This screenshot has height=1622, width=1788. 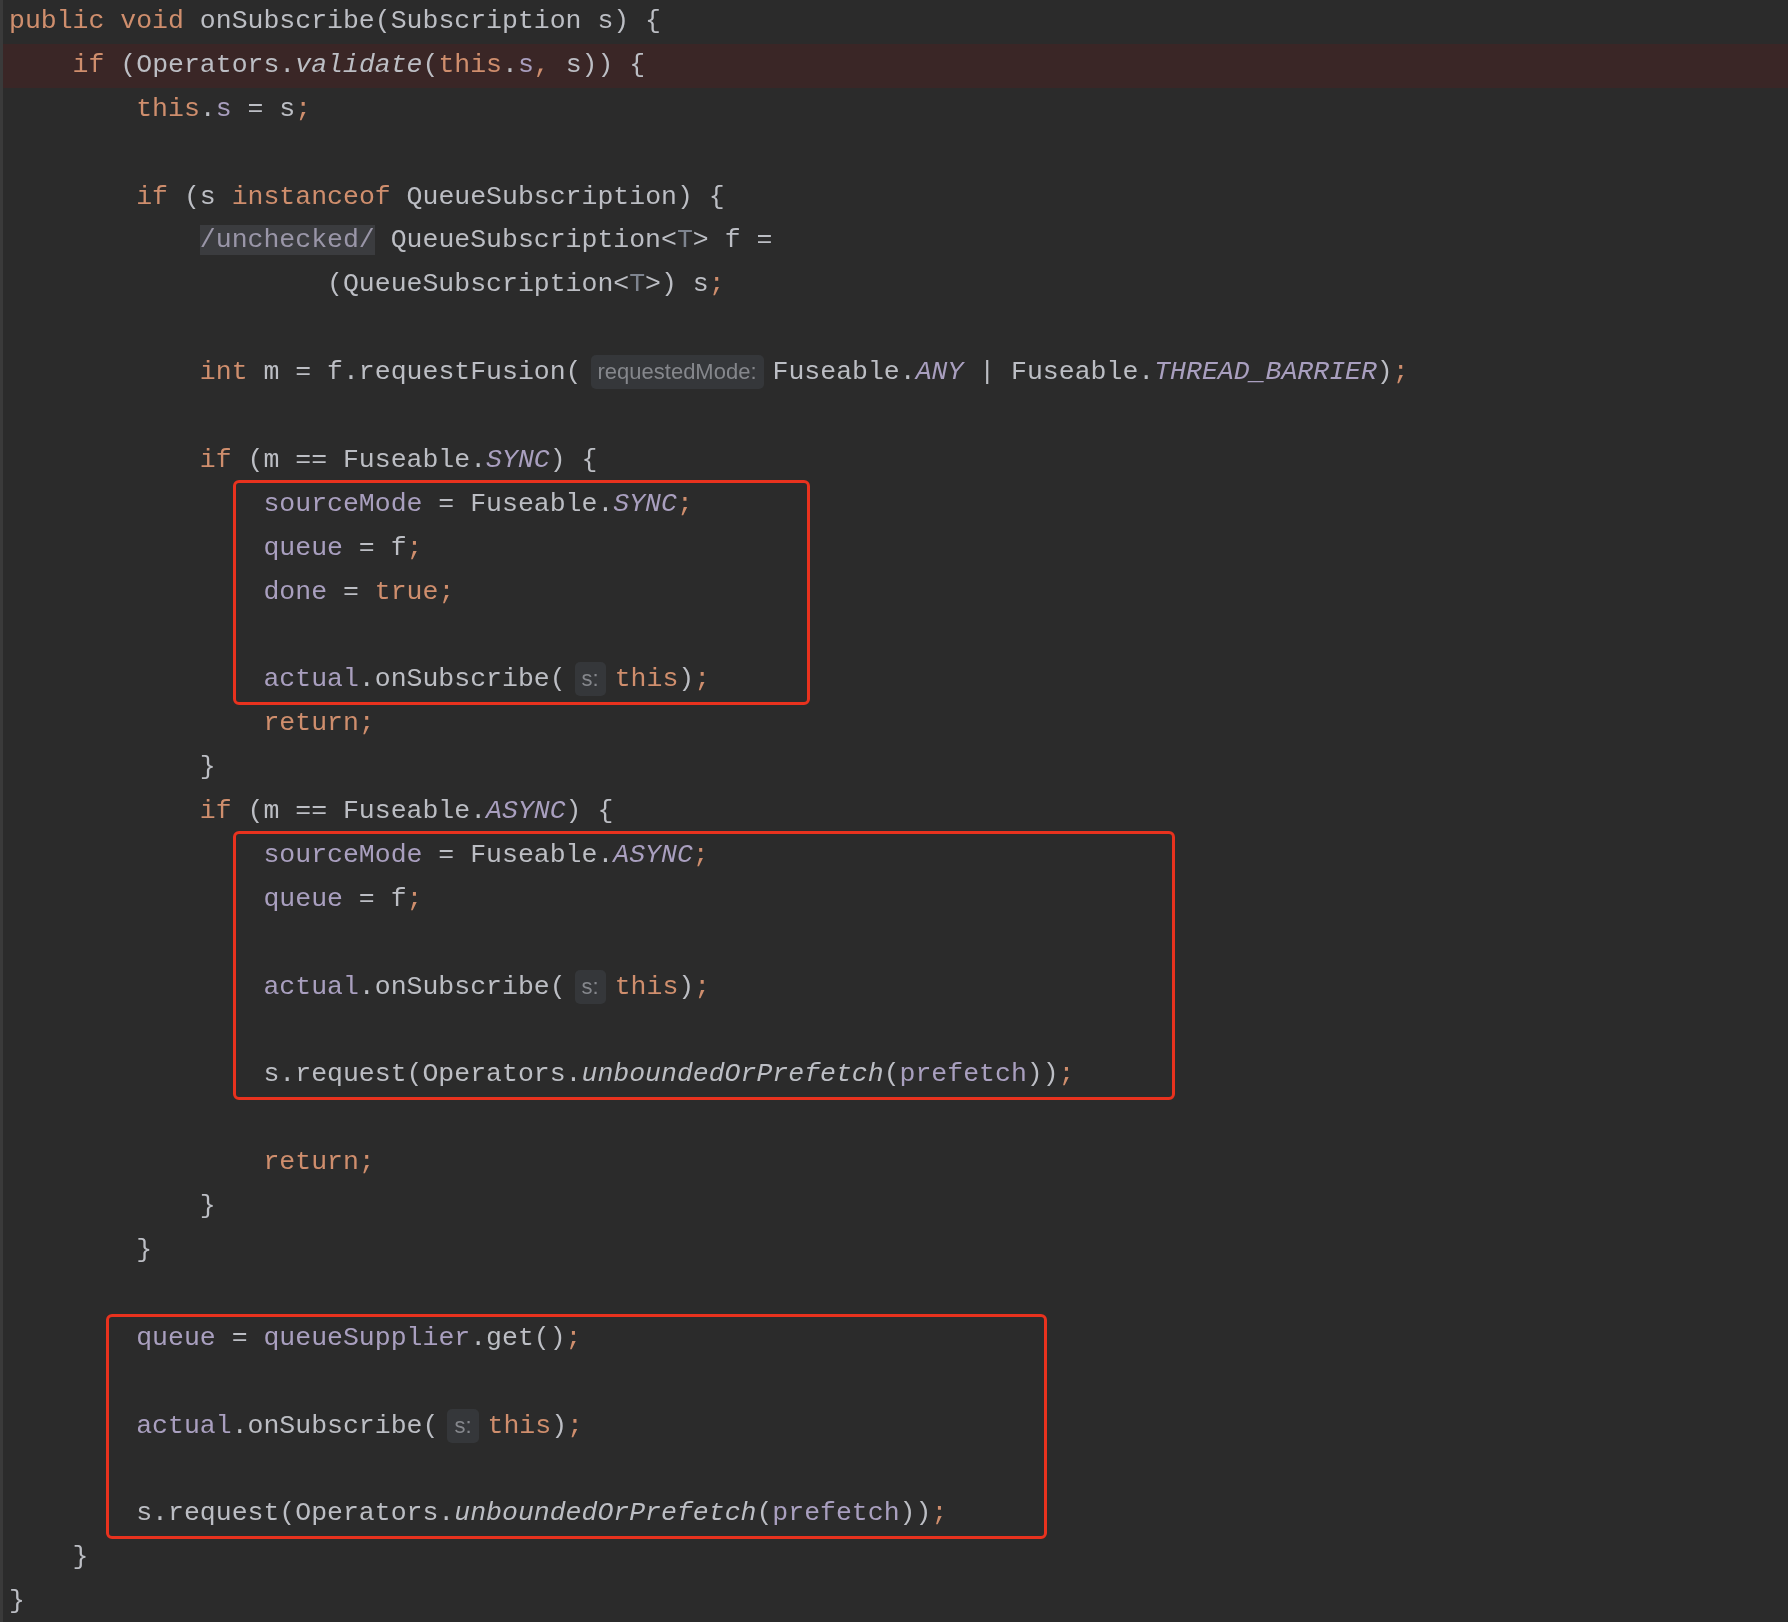 What do you see at coordinates (430, 197) in the screenshot?
I see `code-line: if (s instanceof QueueSubscription) {` at bounding box center [430, 197].